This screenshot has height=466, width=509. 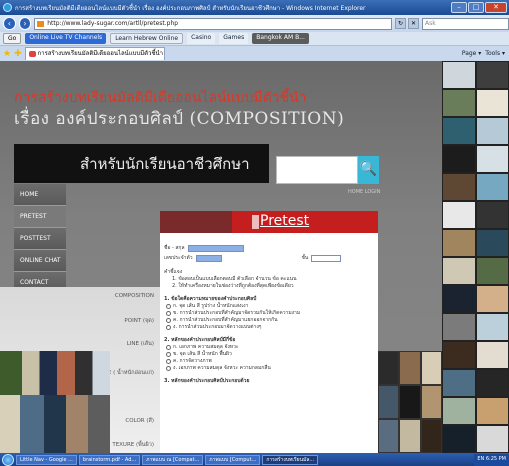 What do you see at coordinates (268, 258) in the screenshot?
I see `id-row: เลขประจำตัว ชั้น` at bounding box center [268, 258].